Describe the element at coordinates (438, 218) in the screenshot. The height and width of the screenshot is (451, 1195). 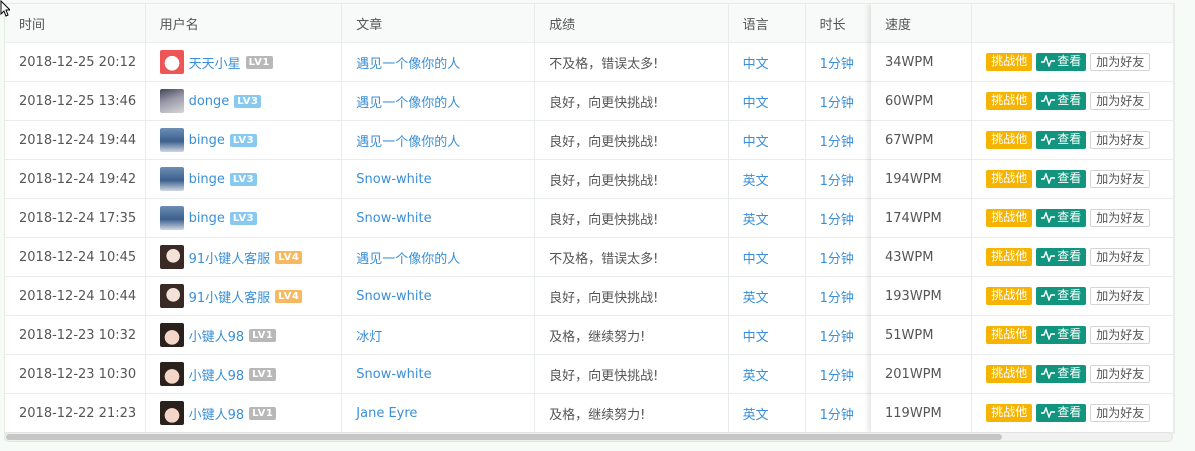
I see `cell-article: Snow-white` at that location.